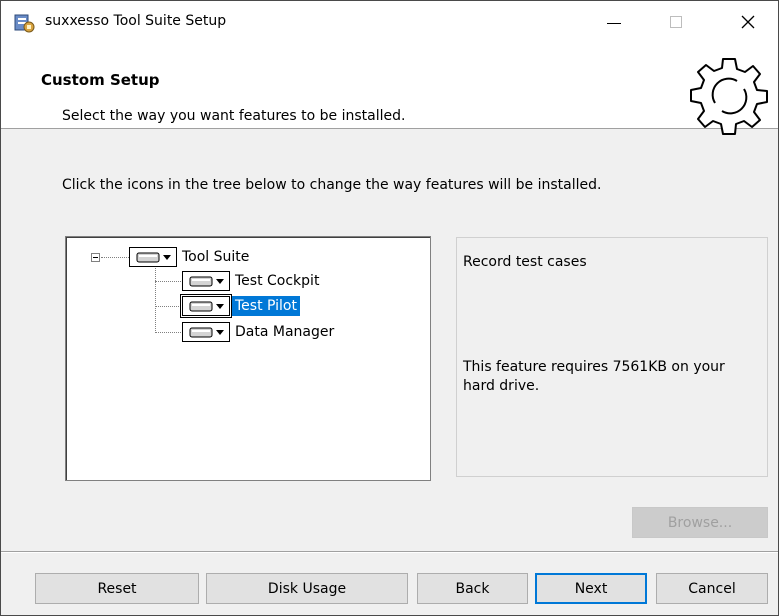 The width and height of the screenshot is (779, 616). I want to click on disk-usage-button: Disk Usage, so click(307, 588).